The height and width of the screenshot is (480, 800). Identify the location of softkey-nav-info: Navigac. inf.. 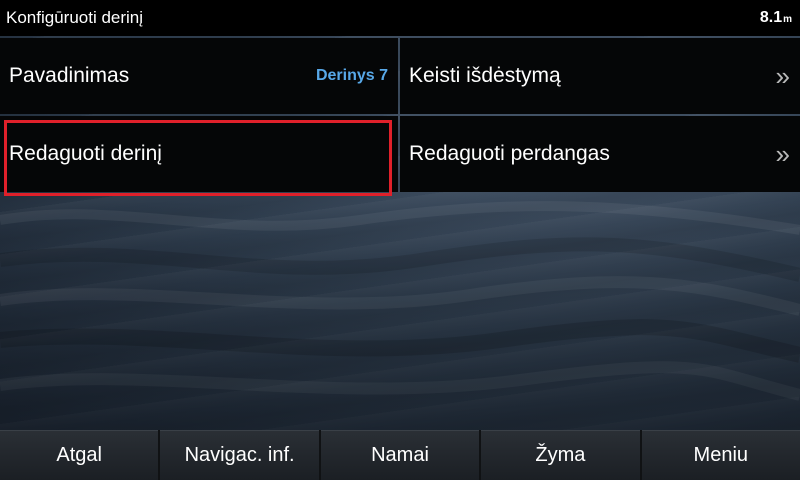
(239, 455).